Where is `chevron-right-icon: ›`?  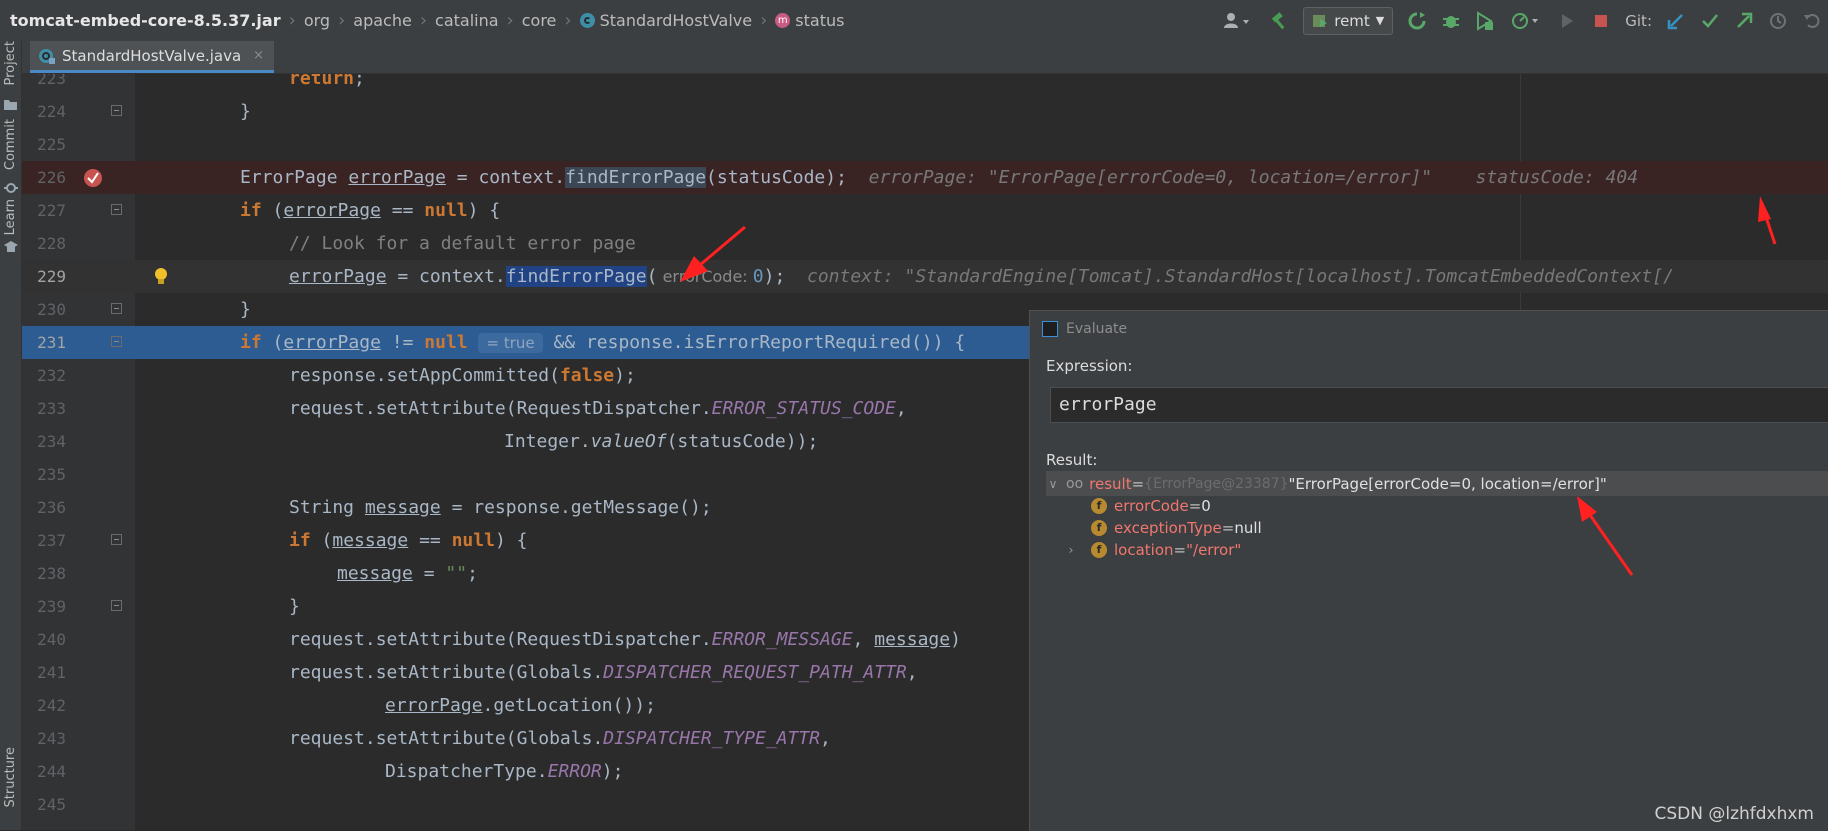 chevron-right-icon: › is located at coordinates (1071, 550).